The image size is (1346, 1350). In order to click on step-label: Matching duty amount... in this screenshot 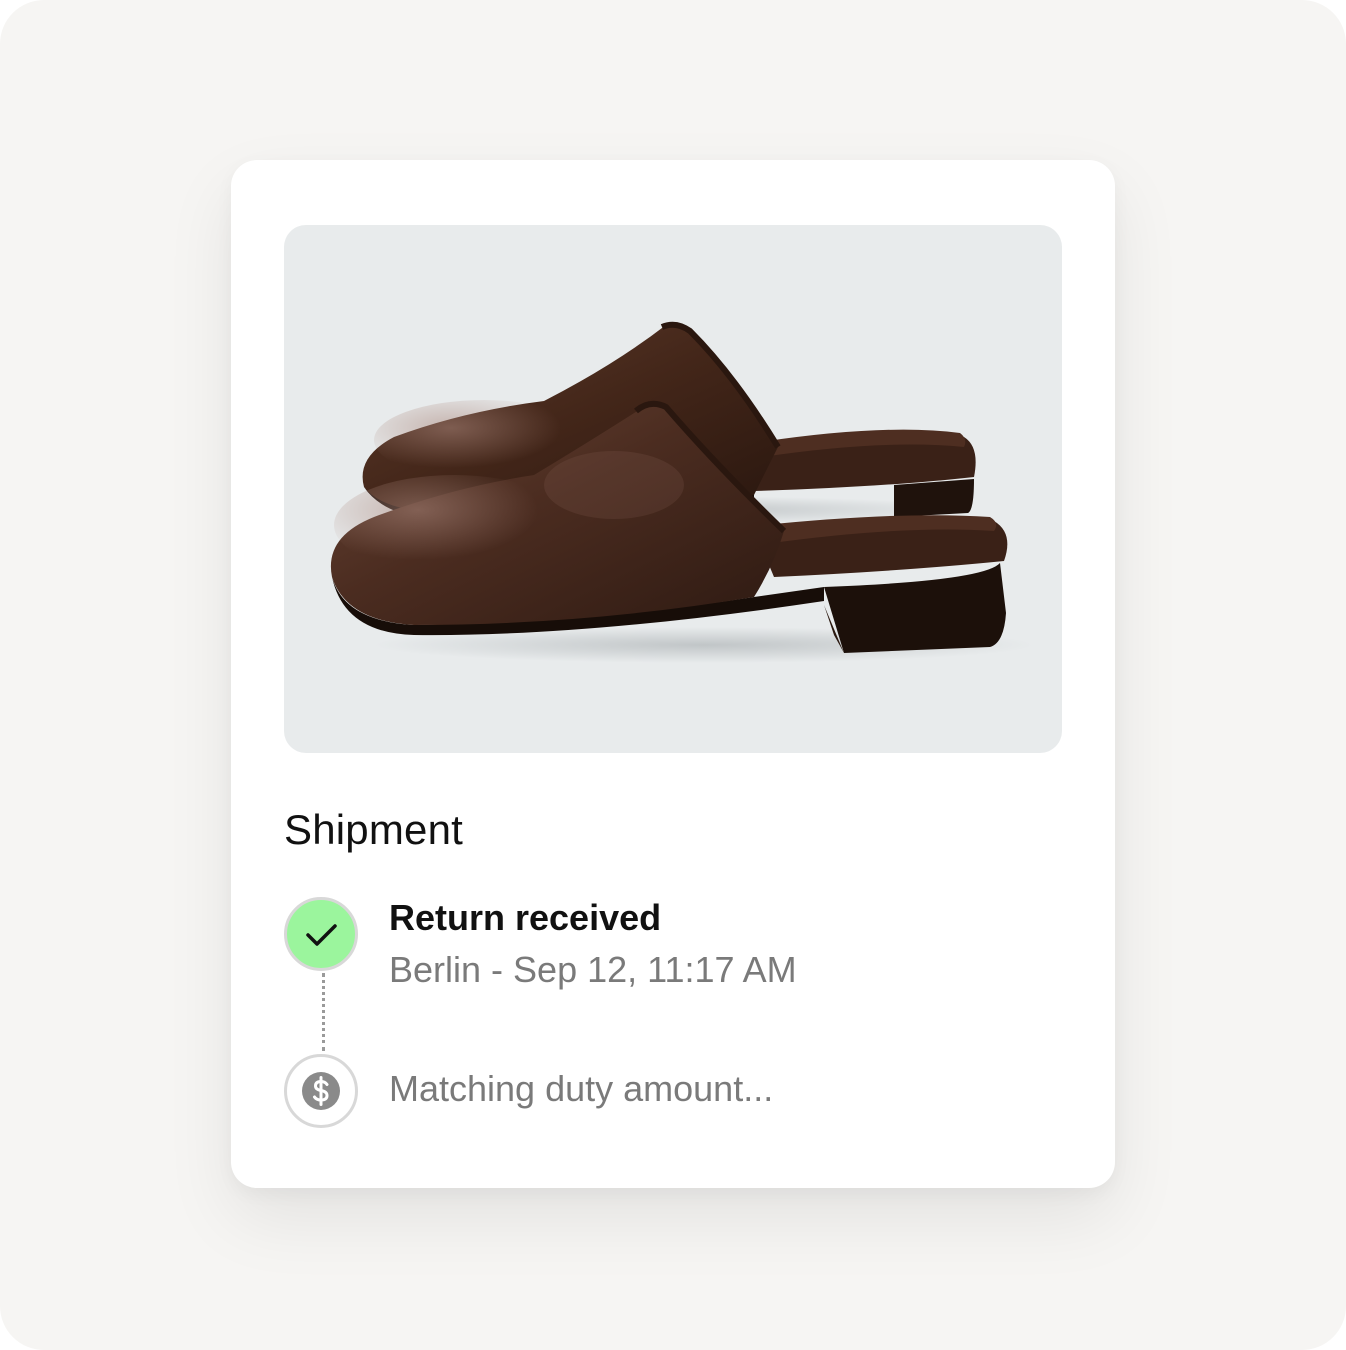, I will do `click(581, 1088)`.